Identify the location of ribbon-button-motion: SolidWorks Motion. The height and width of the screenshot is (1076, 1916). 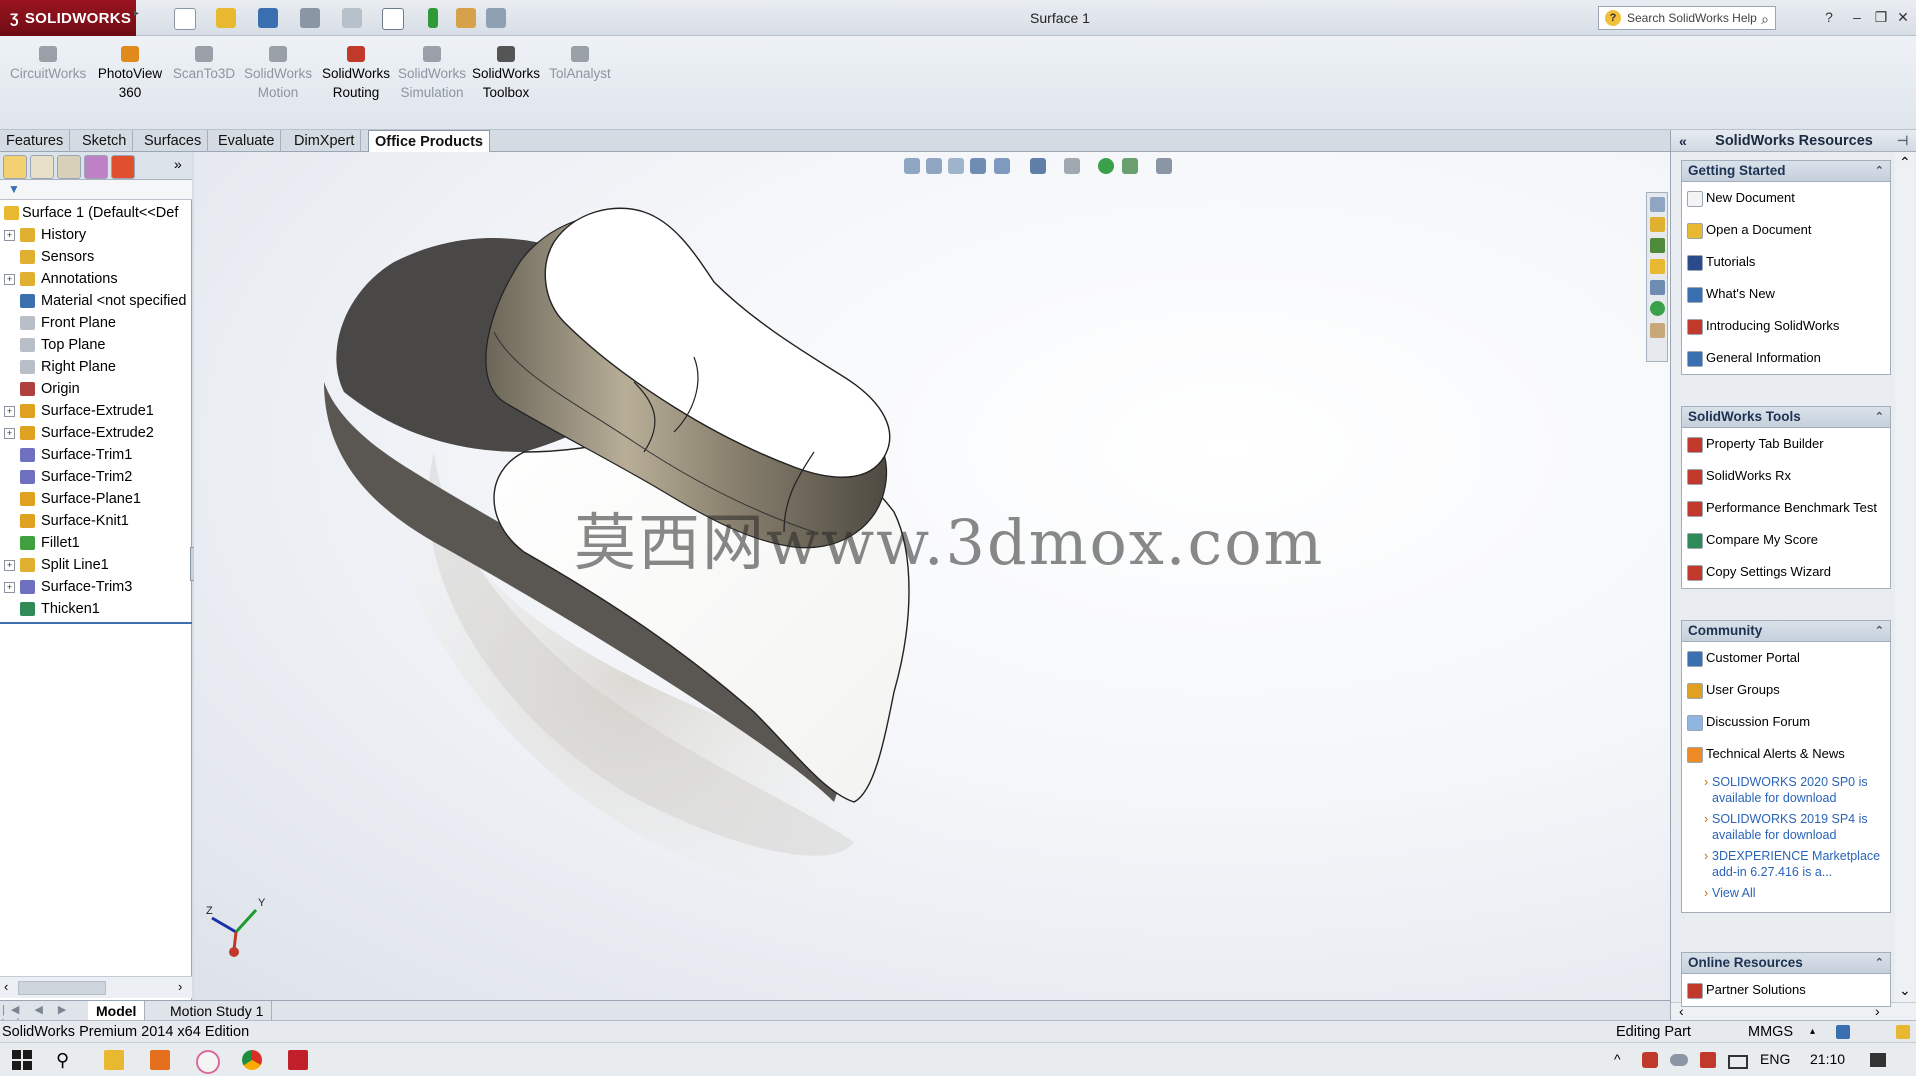
(278, 74).